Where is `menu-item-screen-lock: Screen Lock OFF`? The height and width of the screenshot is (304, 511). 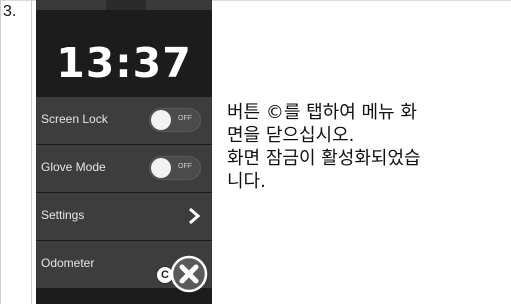
menu-item-screen-lock: Screen Lock OFF is located at coordinates (124, 121).